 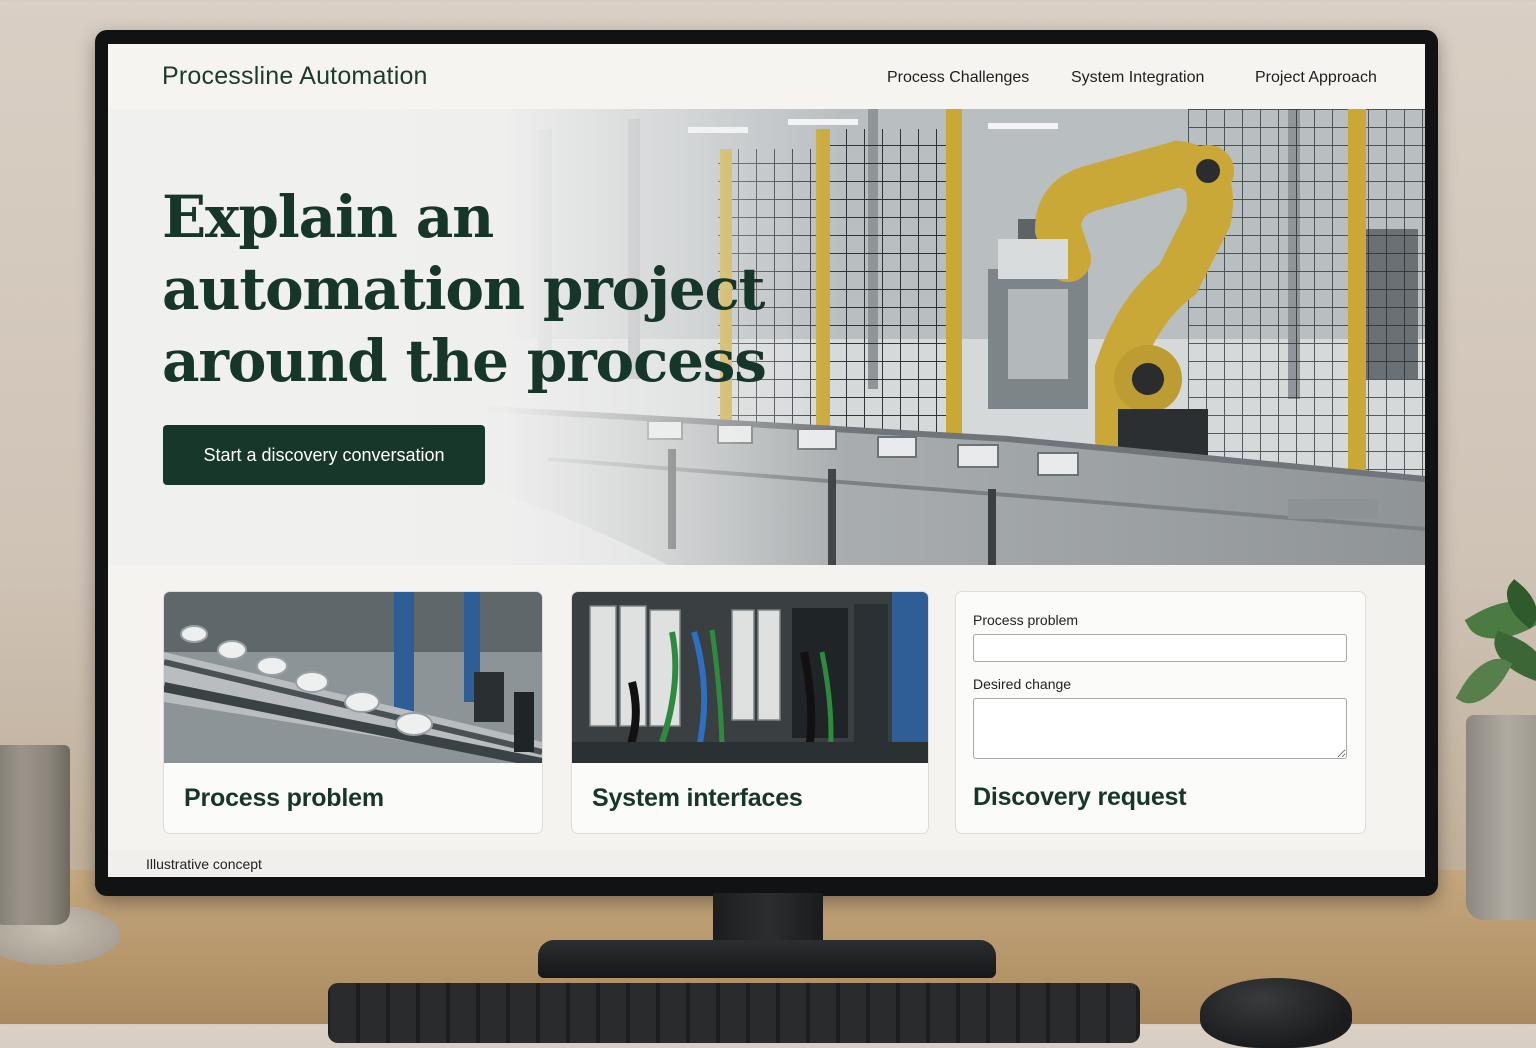 I want to click on card-title: System interfaces, so click(x=697, y=798).